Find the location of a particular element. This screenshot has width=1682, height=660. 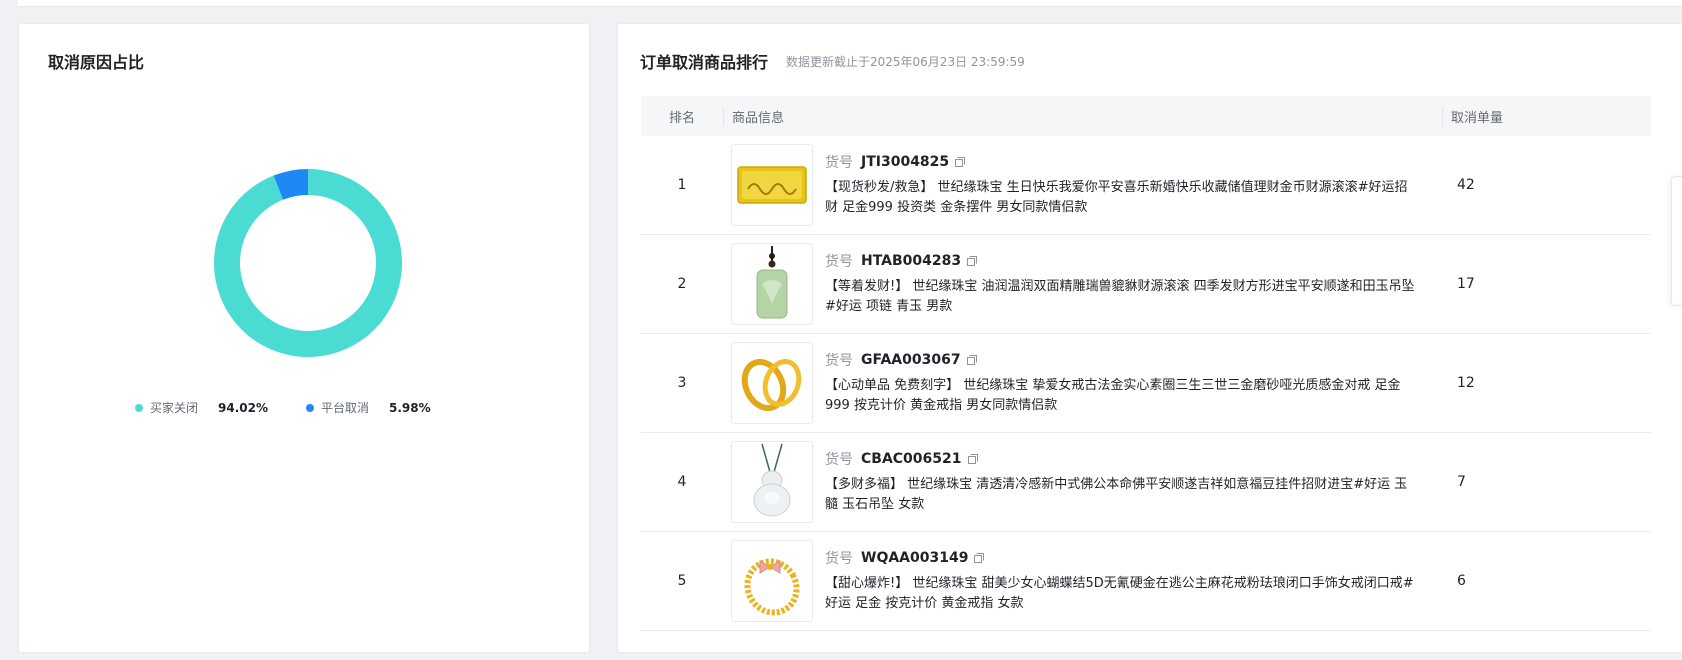

rank-cell: 2 is located at coordinates (682, 284).